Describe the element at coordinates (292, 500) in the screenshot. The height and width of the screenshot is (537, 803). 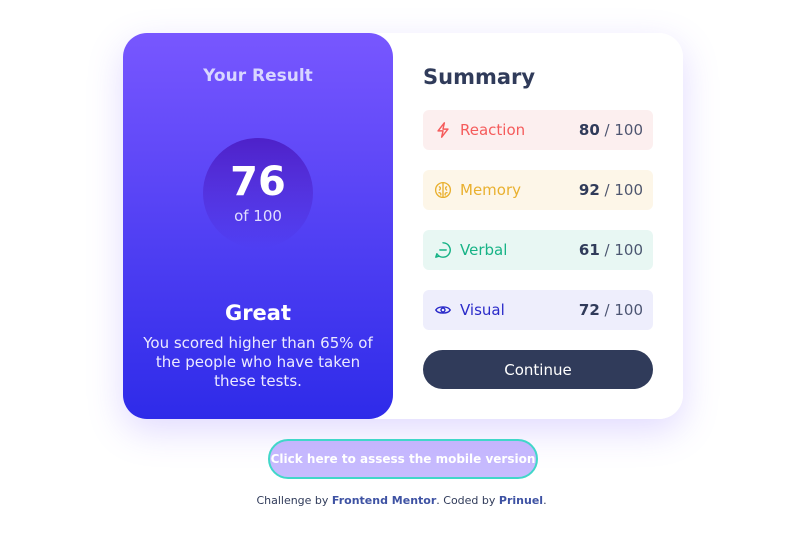
I see `attribution-prefix: Challenge by` at that location.